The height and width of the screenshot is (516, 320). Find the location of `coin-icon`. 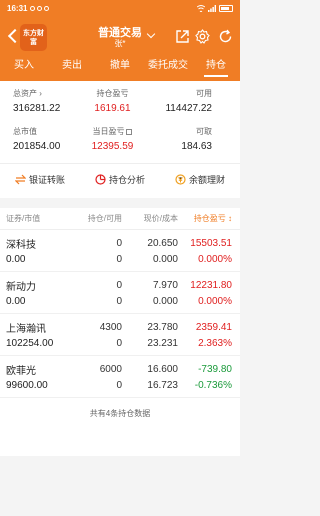

coin-icon is located at coordinates (180, 179).